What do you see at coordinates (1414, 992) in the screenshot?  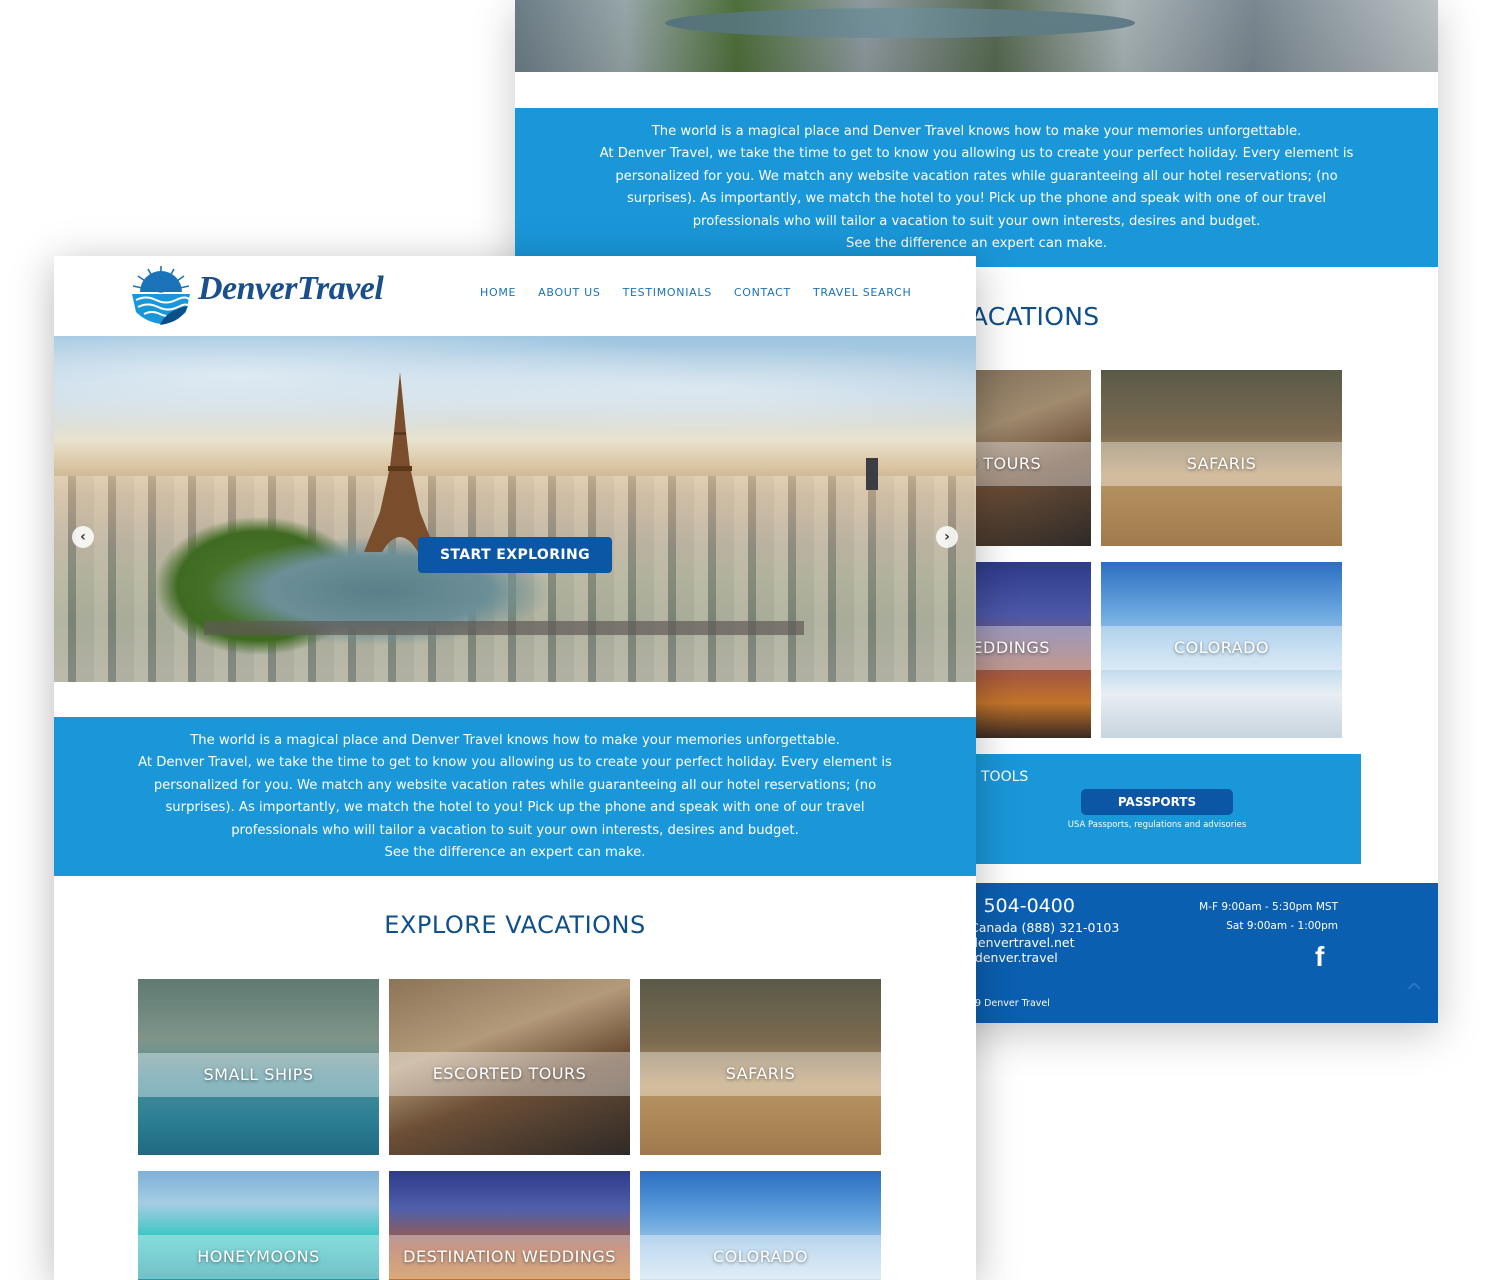 I see `back-to-top-icon: ^` at bounding box center [1414, 992].